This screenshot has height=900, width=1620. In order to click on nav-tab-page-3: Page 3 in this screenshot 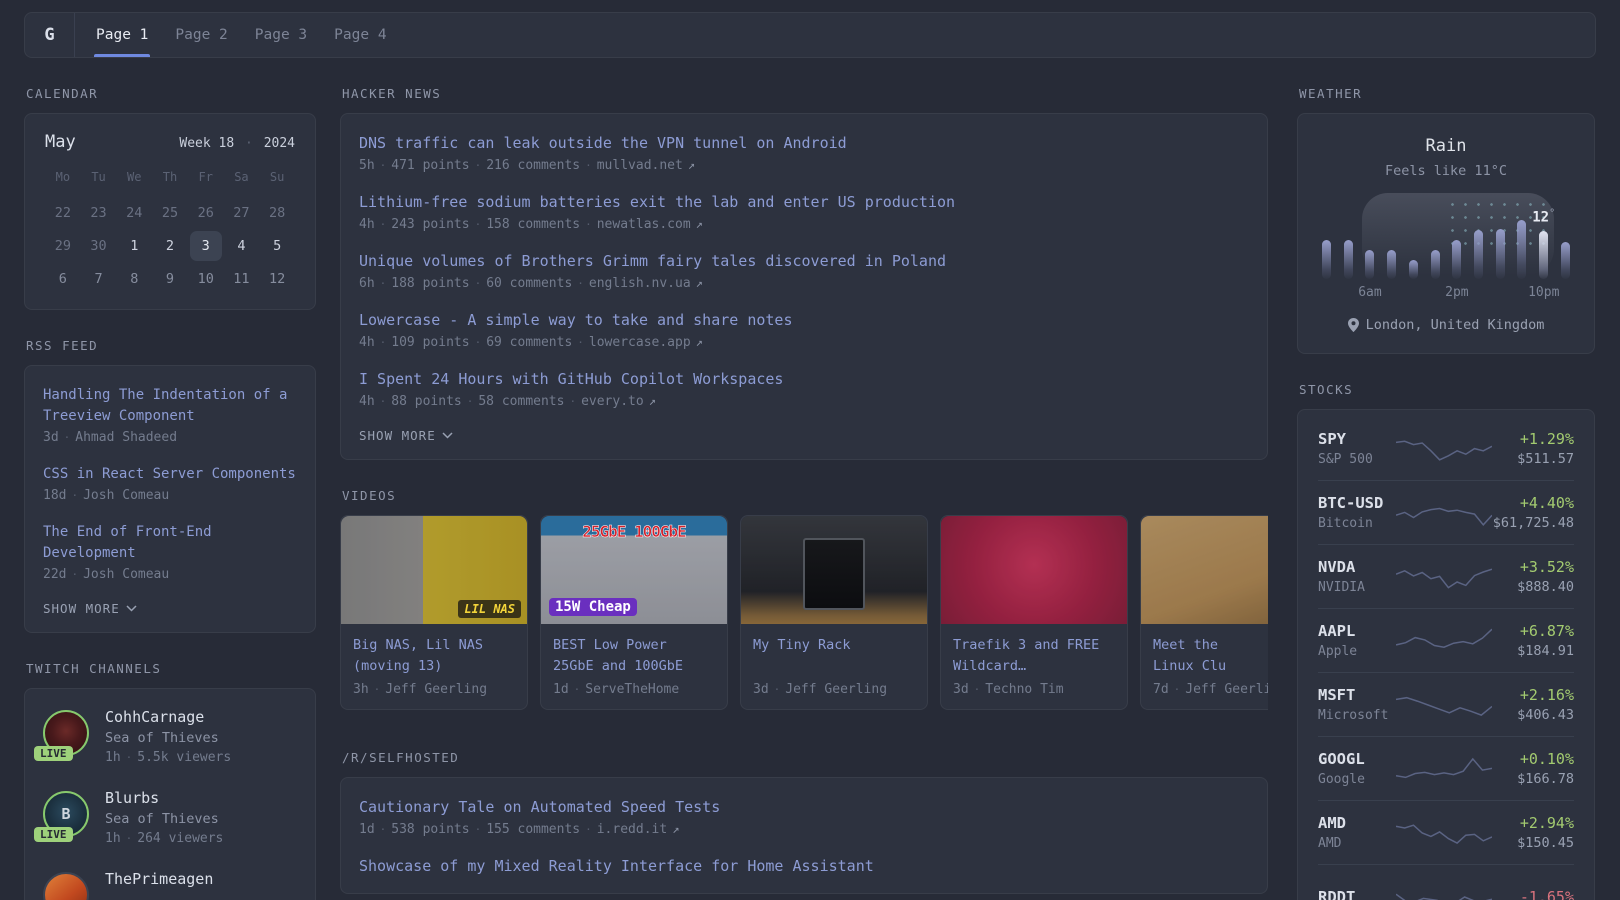, I will do `click(281, 35)`.